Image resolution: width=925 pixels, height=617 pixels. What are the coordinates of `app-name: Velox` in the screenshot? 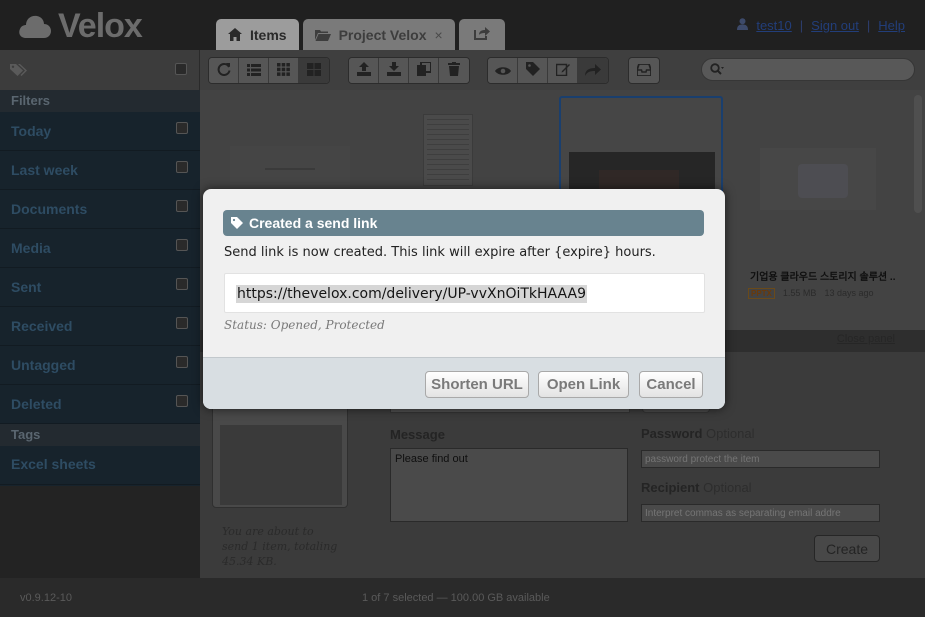 It's located at (100, 25).